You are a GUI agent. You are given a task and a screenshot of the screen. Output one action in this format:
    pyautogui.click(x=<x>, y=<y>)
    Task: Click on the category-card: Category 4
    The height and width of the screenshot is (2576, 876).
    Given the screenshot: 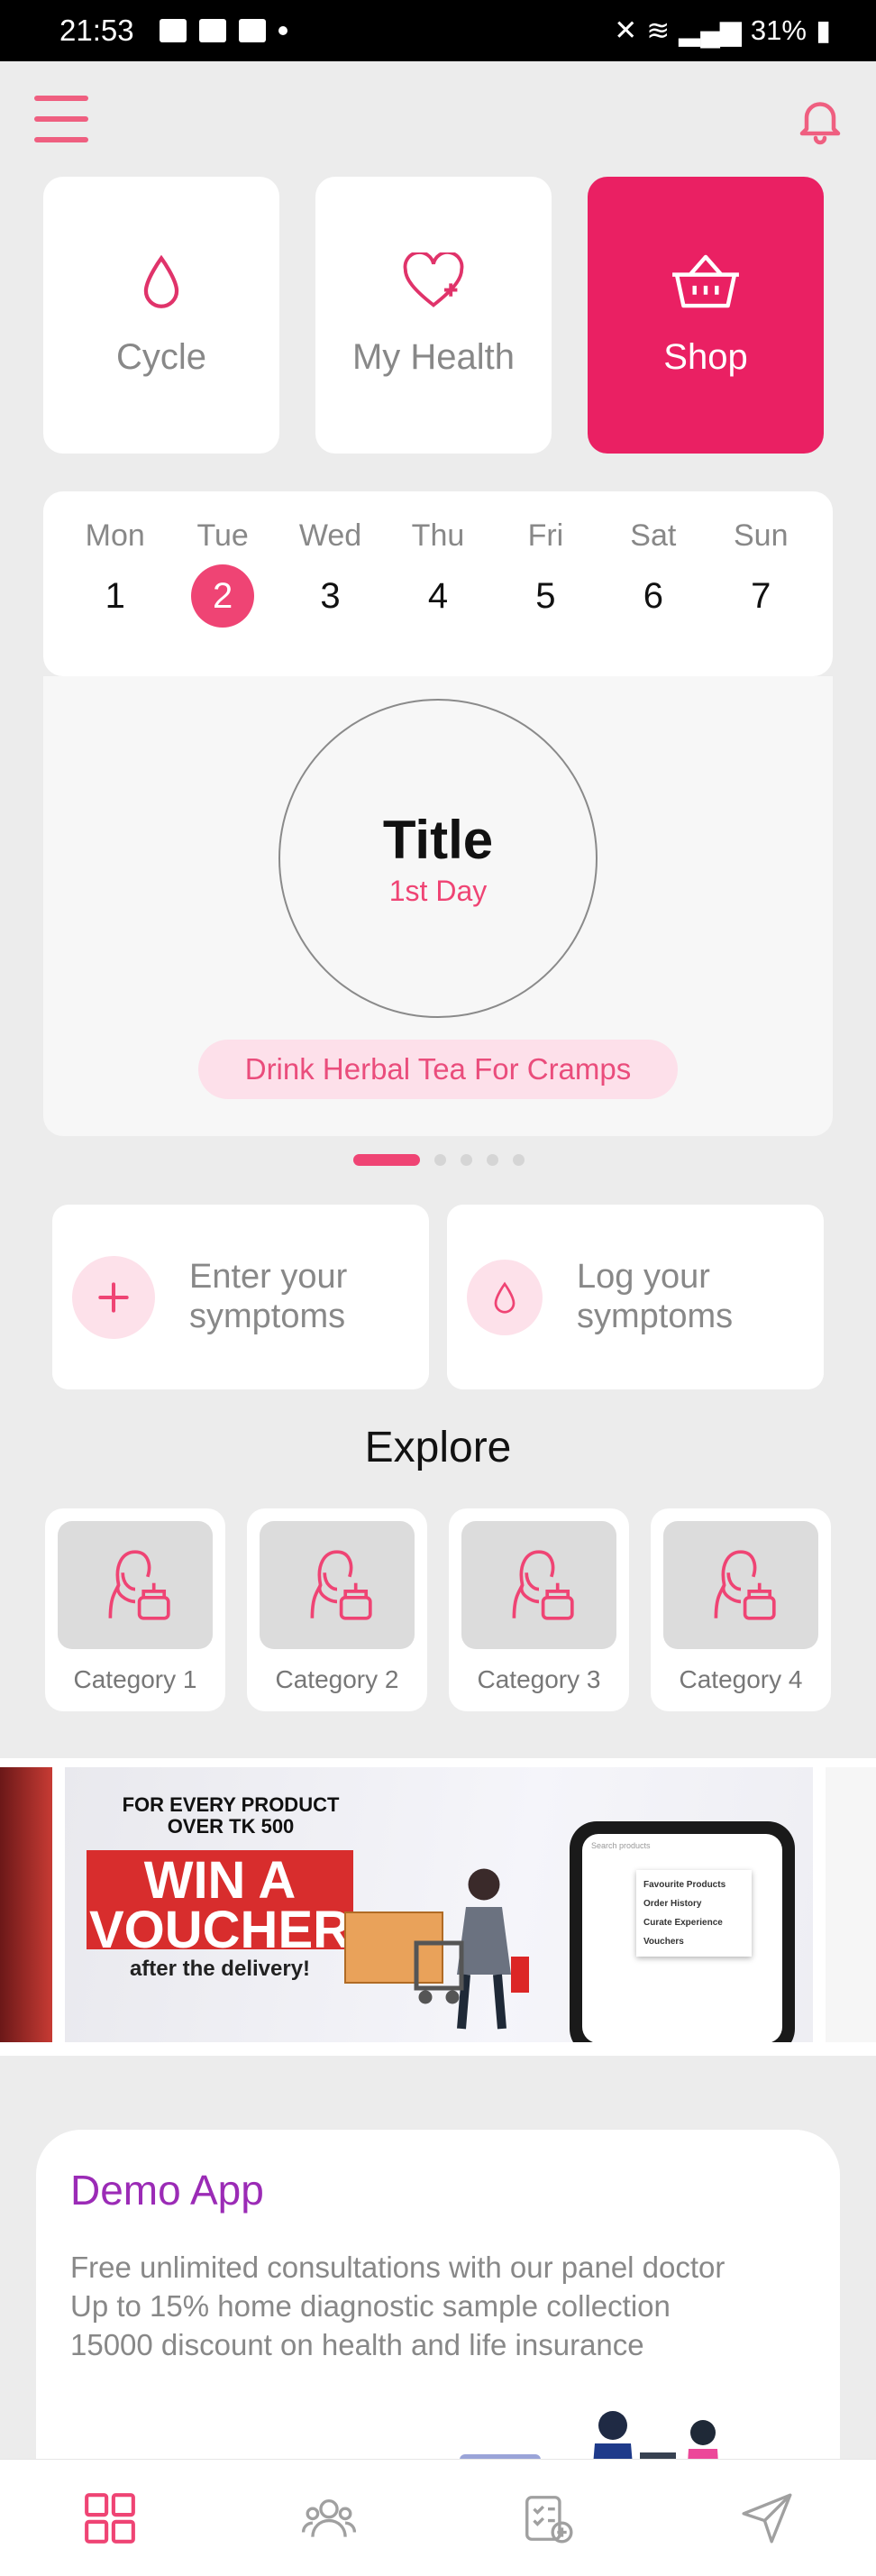 What is the action you would take?
    pyautogui.click(x=741, y=1609)
    